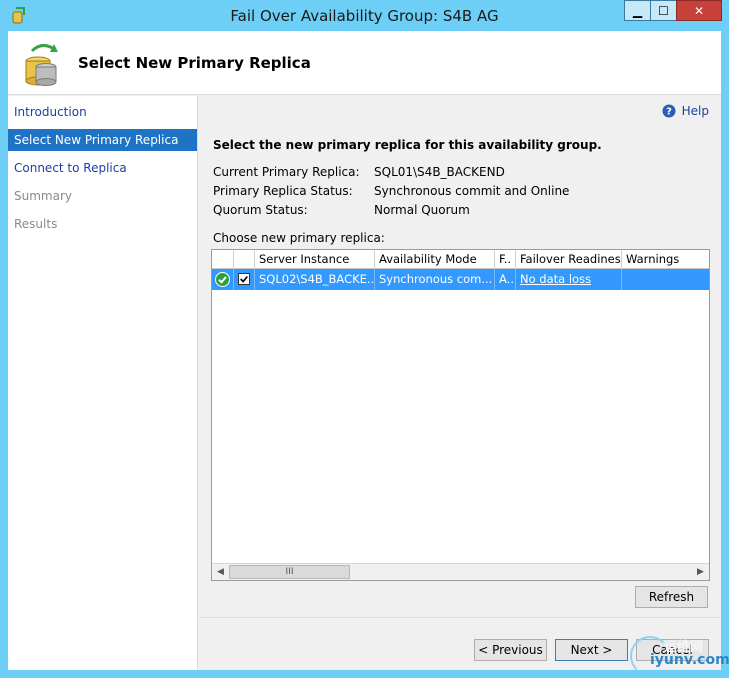 The width and height of the screenshot is (729, 678). Describe the element at coordinates (555, 279) in the screenshot. I see `failover-readiness-link: No data loss` at that location.